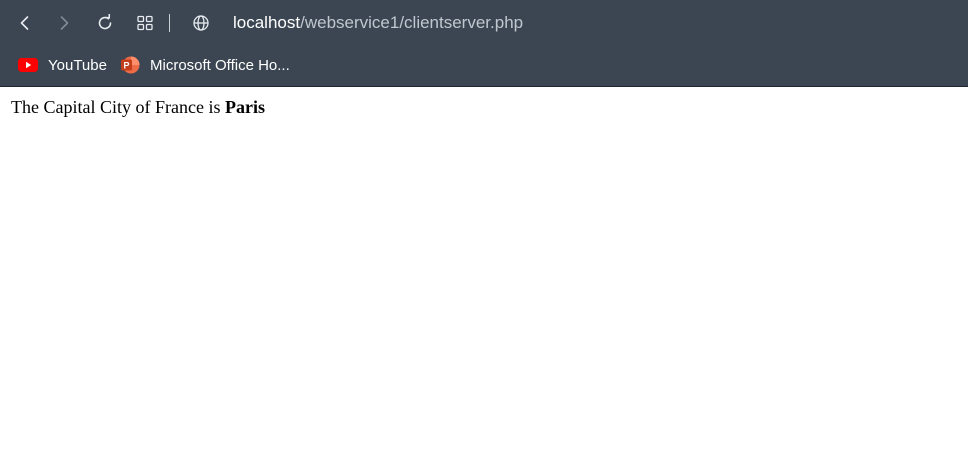 Image resolution: width=968 pixels, height=457 pixels. What do you see at coordinates (412, 22) in the screenshot?
I see `address-path: /webservice1/clientserver.php` at bounding box center [412, 22].